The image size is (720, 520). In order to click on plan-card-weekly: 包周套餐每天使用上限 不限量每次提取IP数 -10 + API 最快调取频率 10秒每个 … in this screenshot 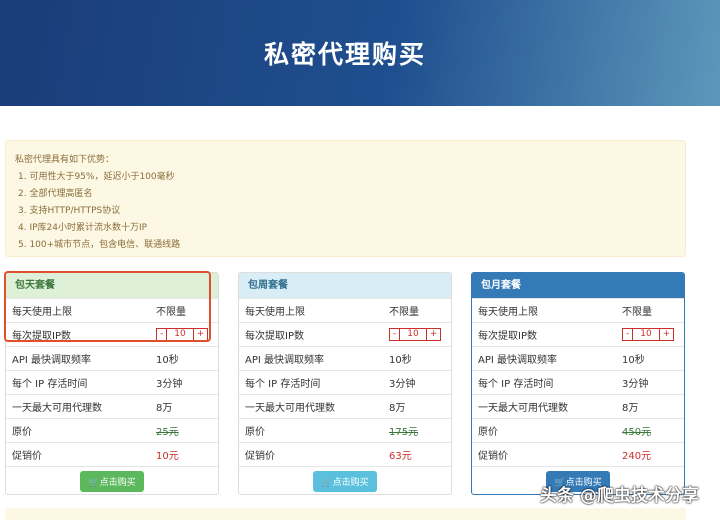, I will do `click(345, 383)`.